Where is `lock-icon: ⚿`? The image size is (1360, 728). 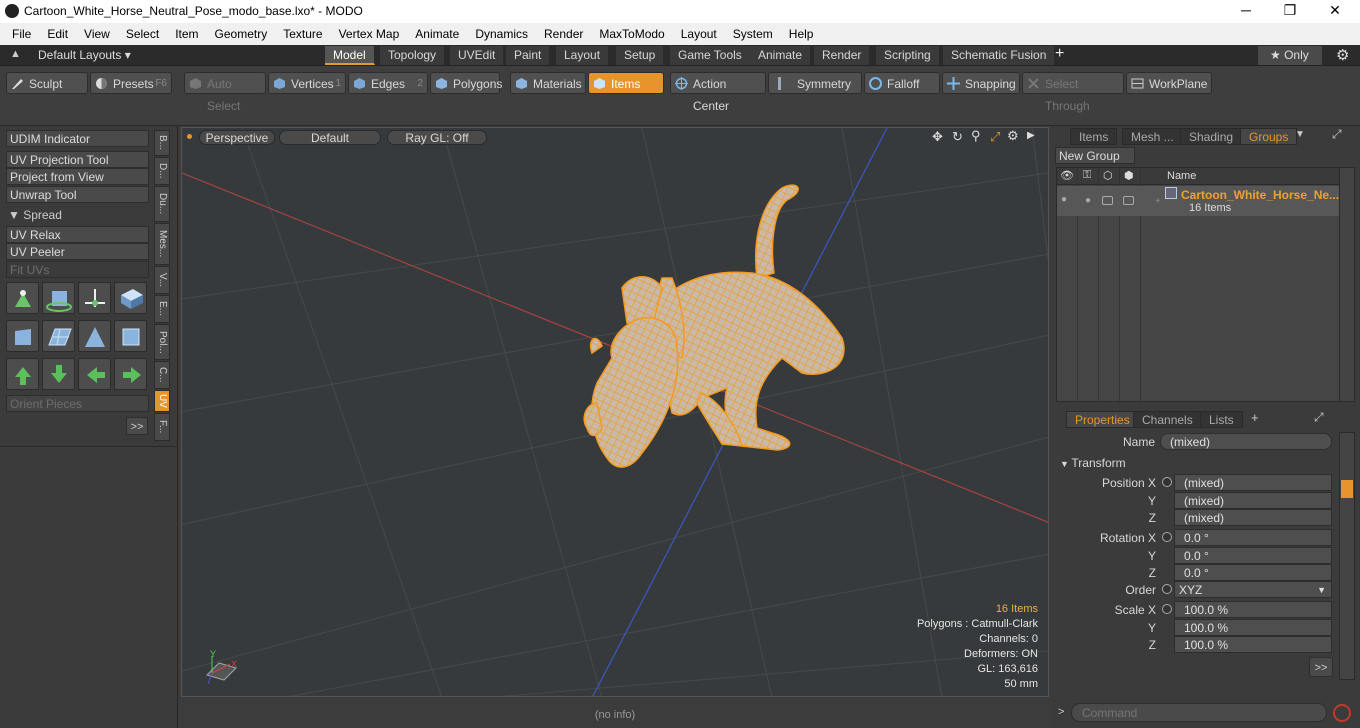 lock-icon: ⚿ is located at coordinates (1087, 175).